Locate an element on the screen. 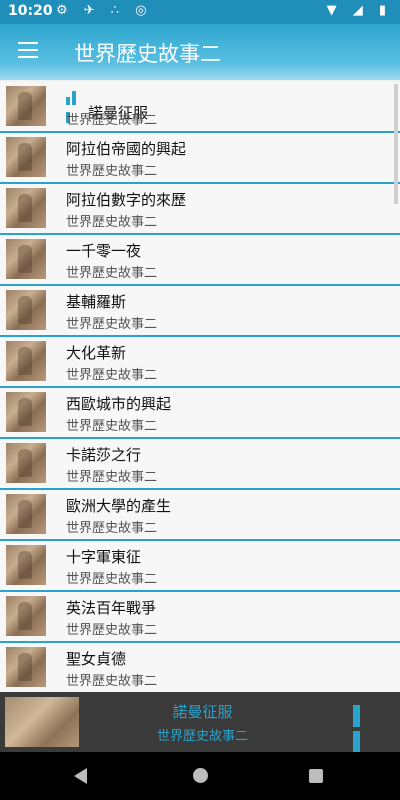  status-time: 10:20 is located at coordinates (30, 11).